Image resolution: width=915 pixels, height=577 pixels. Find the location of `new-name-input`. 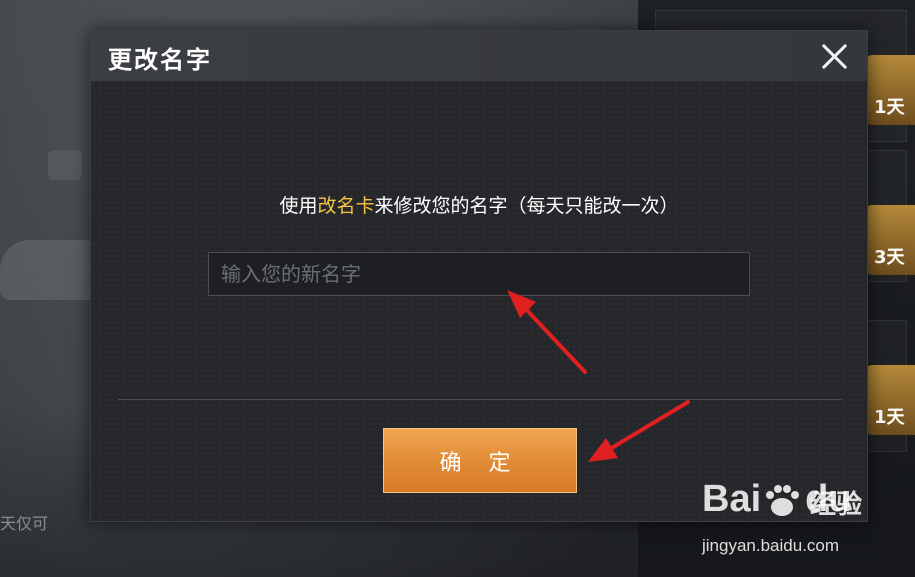

new-name-input is located at coordinates (479, 274).